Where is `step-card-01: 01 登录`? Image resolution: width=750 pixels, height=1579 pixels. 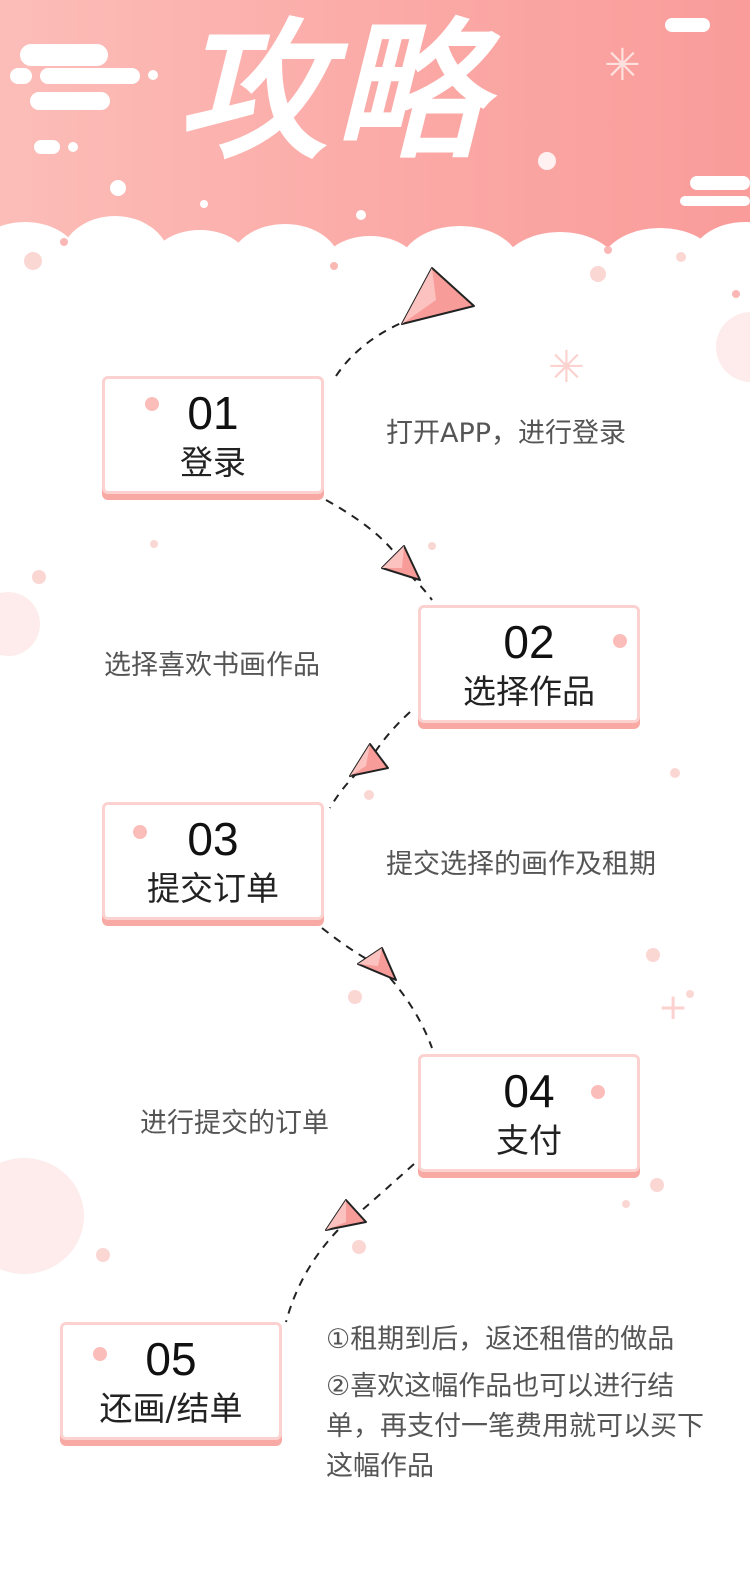
step-card-01: 01 登录 is located at coordinates (213, 435).